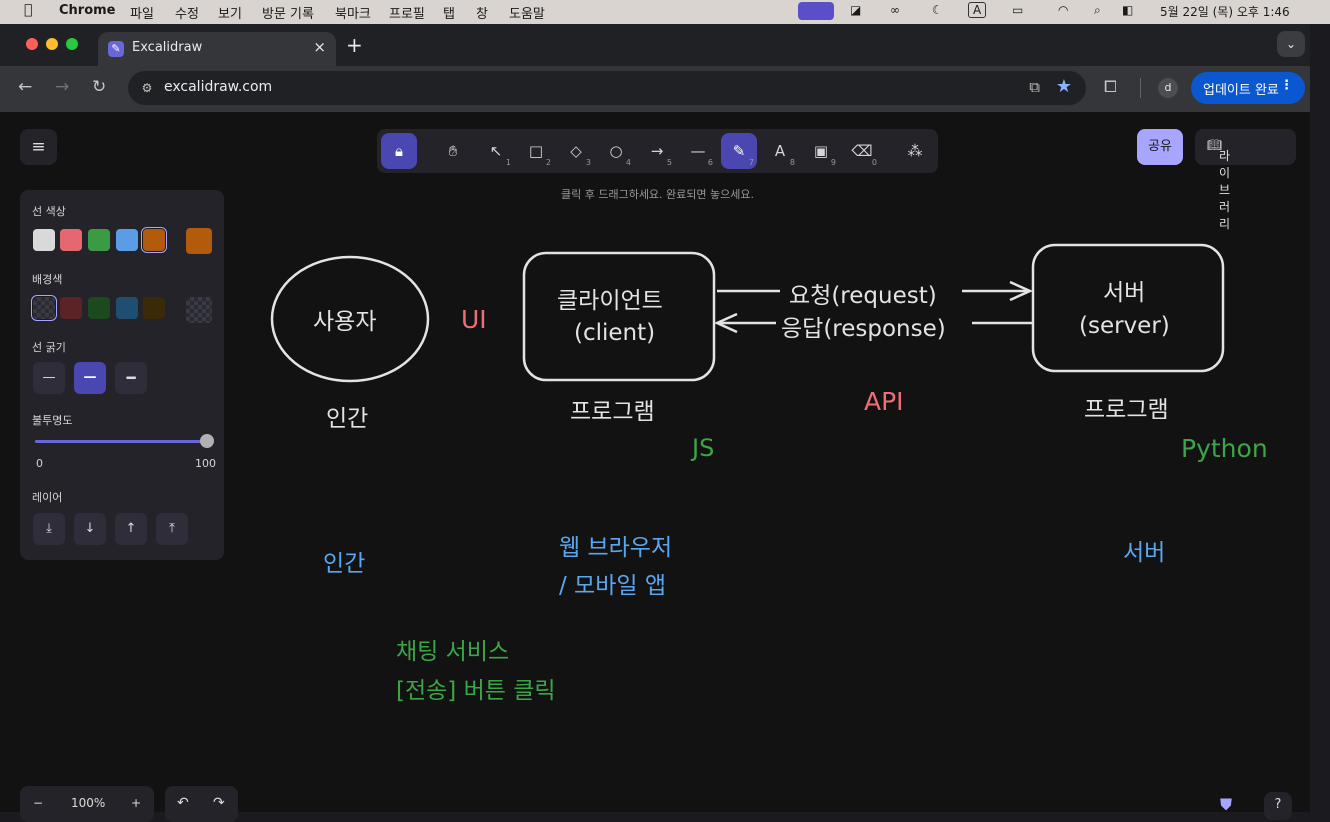 The height and width of the screenshot is (822, 1330). I want to click on tool-text-icon: A8, so click(780, 151).